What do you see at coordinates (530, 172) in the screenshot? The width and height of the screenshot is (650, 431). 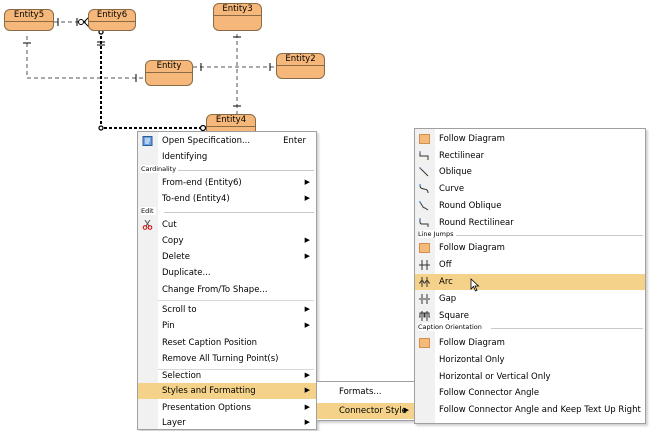 I see `connector-oblique: Oblique` at bounding box center [530, 172].